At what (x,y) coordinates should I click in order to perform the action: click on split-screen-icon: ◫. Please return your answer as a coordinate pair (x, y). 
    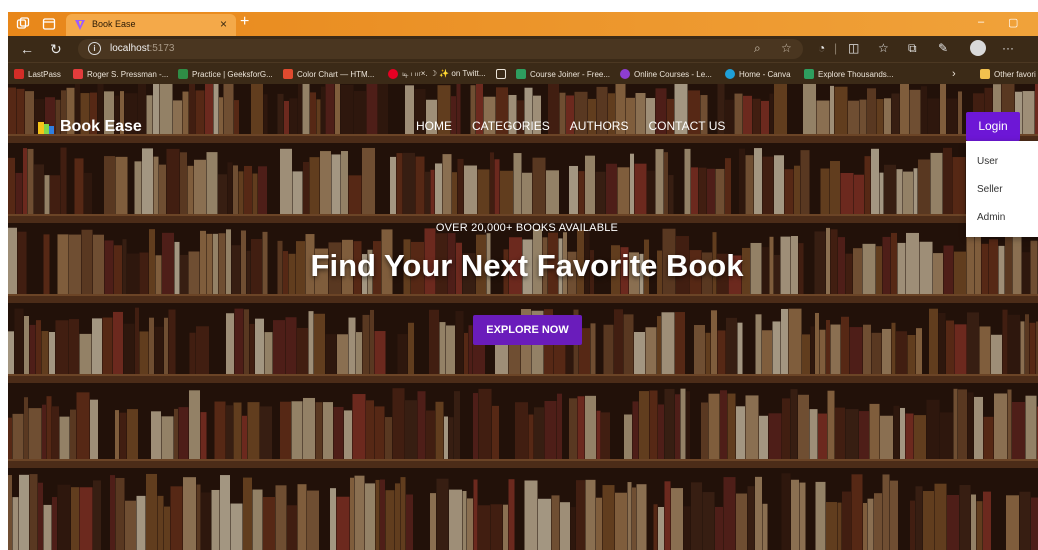
    Looking at the image, I should click on (853, 48).